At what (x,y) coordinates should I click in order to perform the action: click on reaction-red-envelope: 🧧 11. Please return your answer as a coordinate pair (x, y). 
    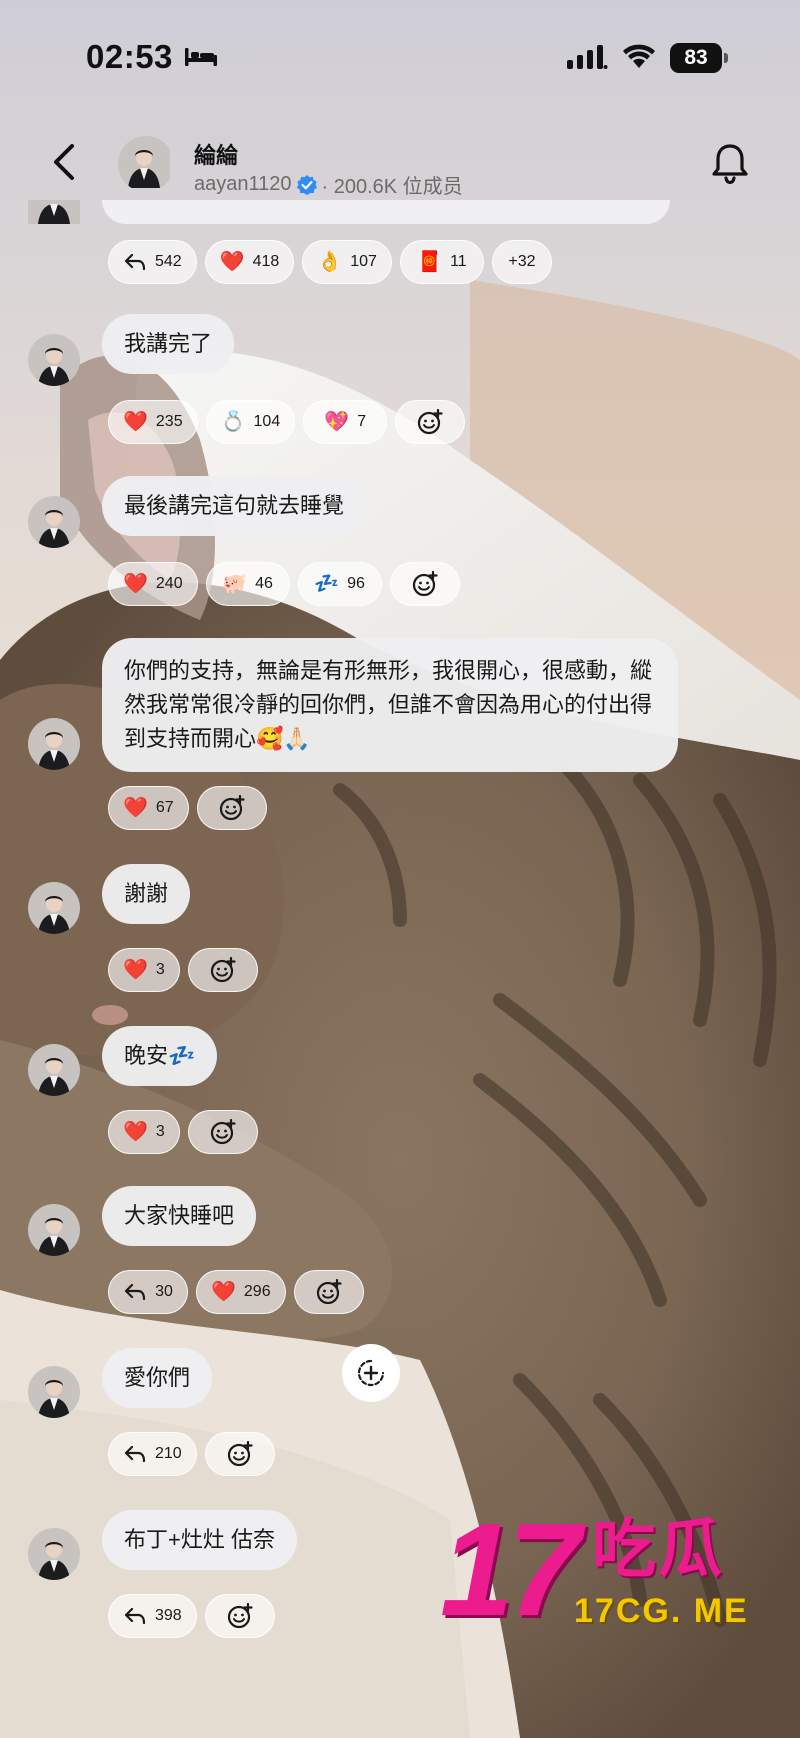
    Looking at the image, I should click on (441, 262).